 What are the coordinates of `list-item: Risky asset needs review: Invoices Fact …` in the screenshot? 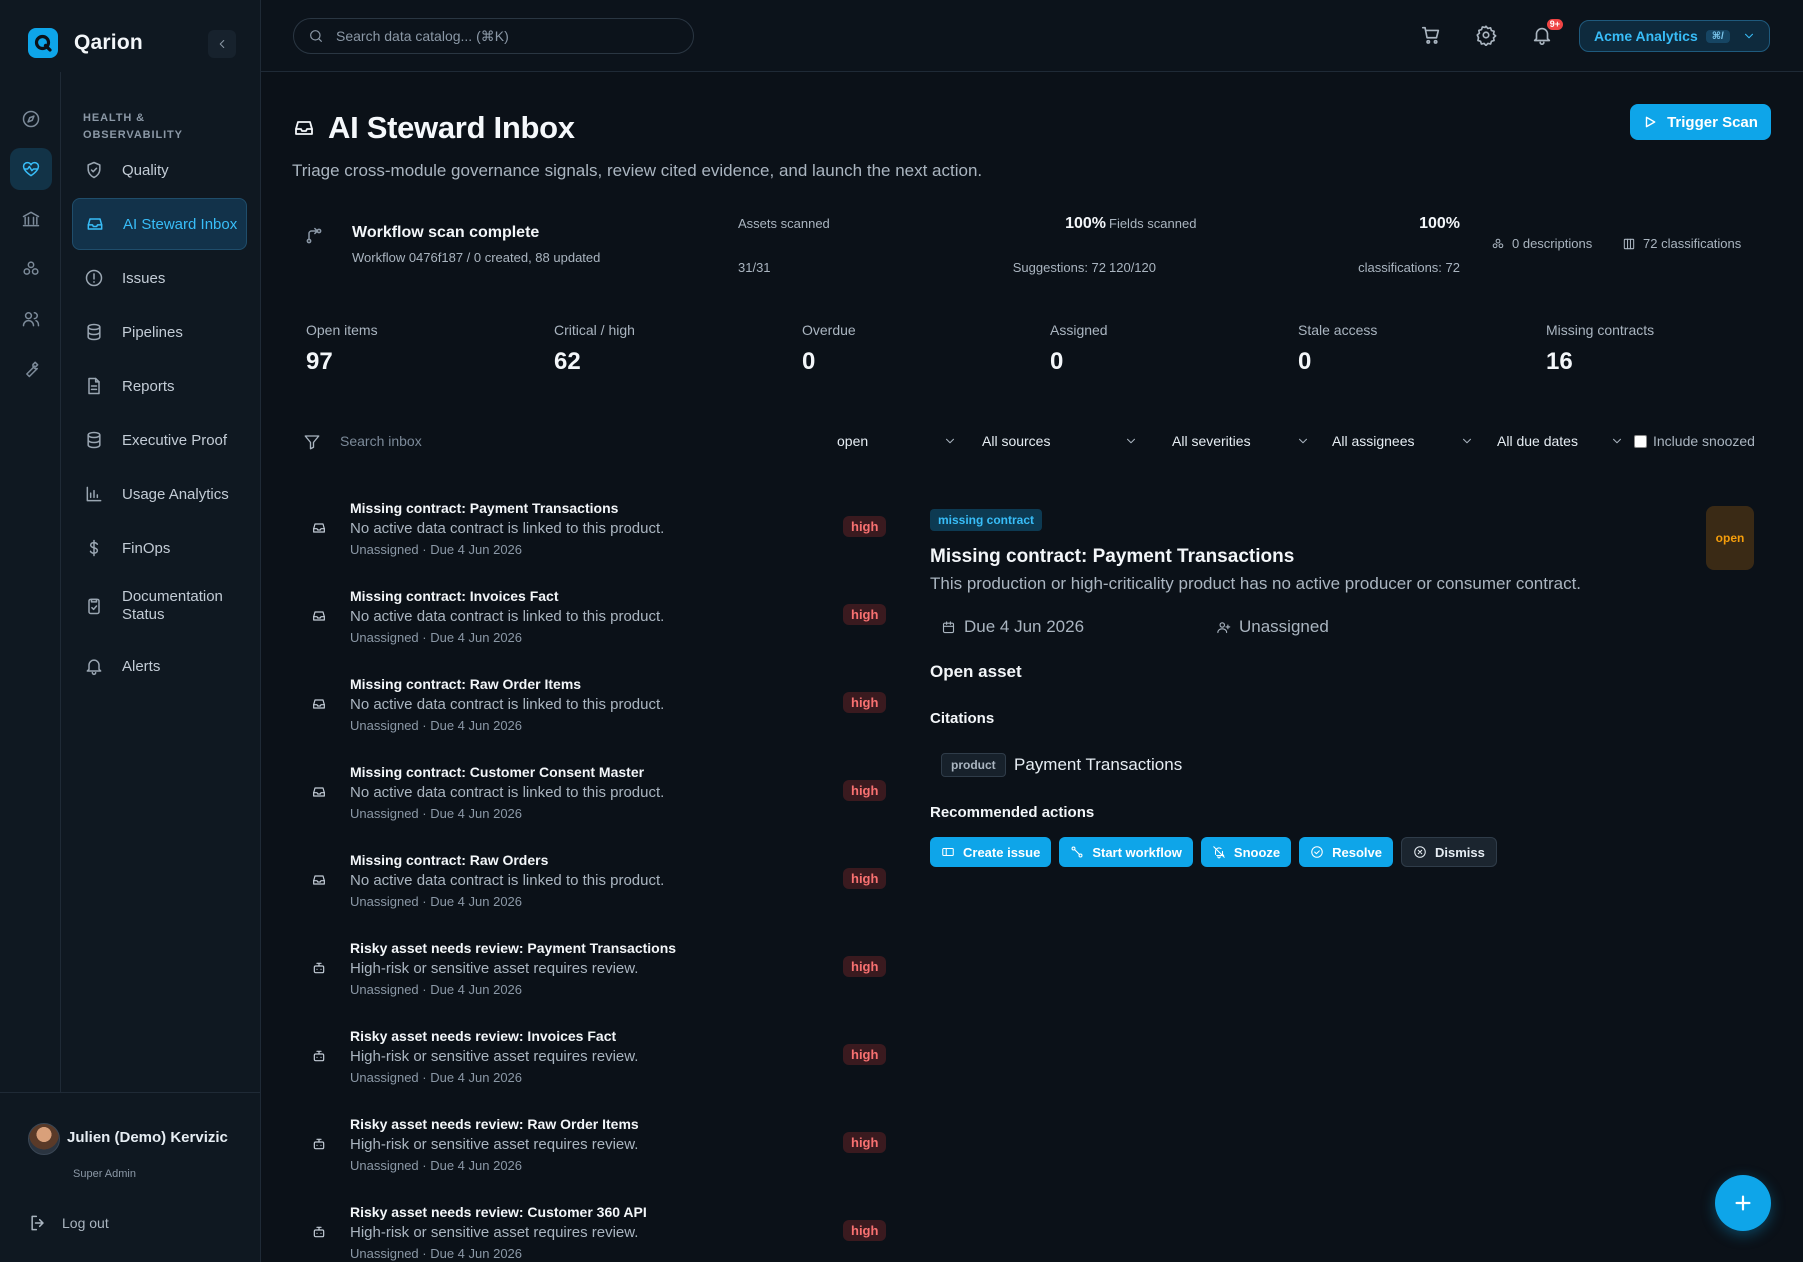 It's located at (592, 1062).